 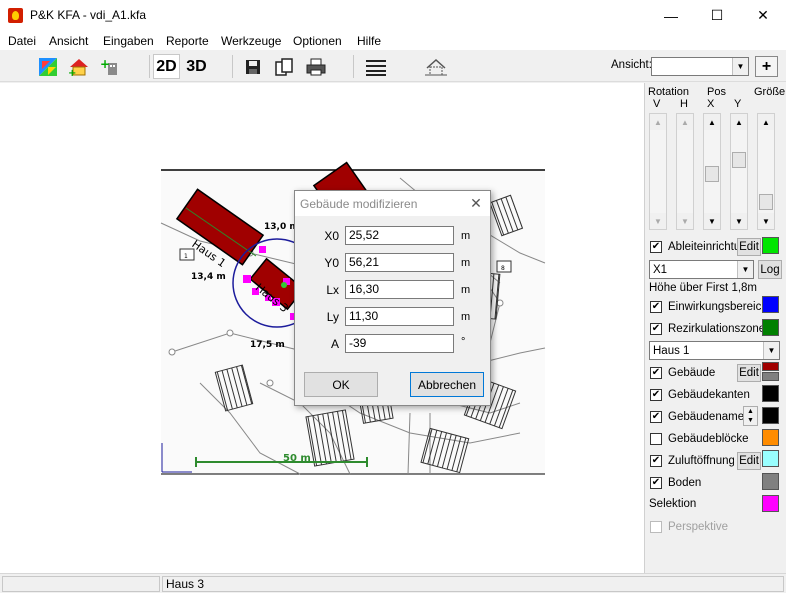 What do you see at coordinates (749, 373) in the screenshot?
I see `gebaeude-edit-button: Edit` at bounding box center [749, 373].